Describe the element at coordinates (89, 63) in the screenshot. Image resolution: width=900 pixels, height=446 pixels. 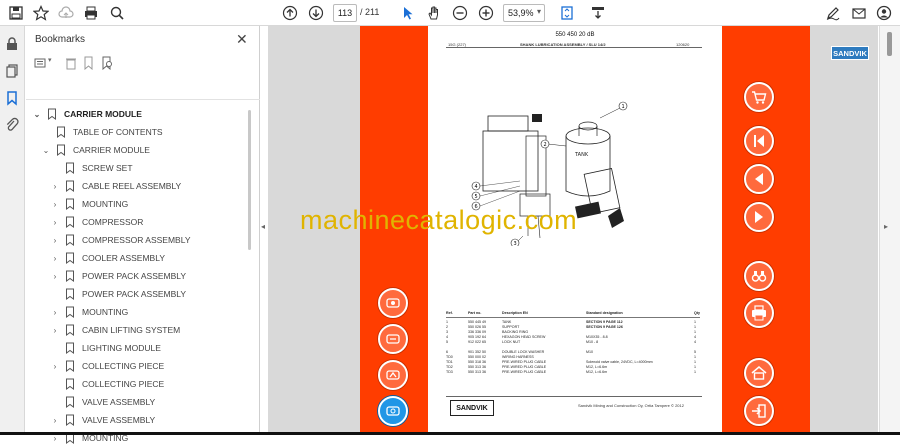
I see `new-bookmark-icon` at that location.